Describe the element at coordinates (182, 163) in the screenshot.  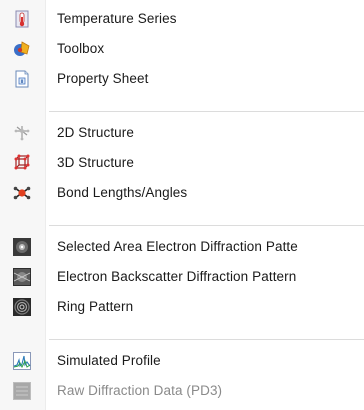
I see `menu-item-3d-structure: 3D Structure` at that location.